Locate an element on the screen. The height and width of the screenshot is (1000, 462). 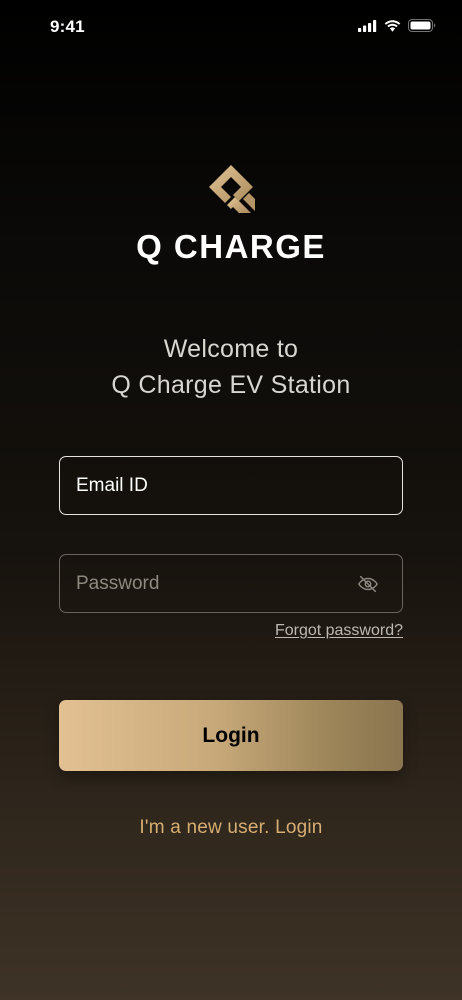
new-user-link: I'm a new user. Login is located at coordinates (231, 828).